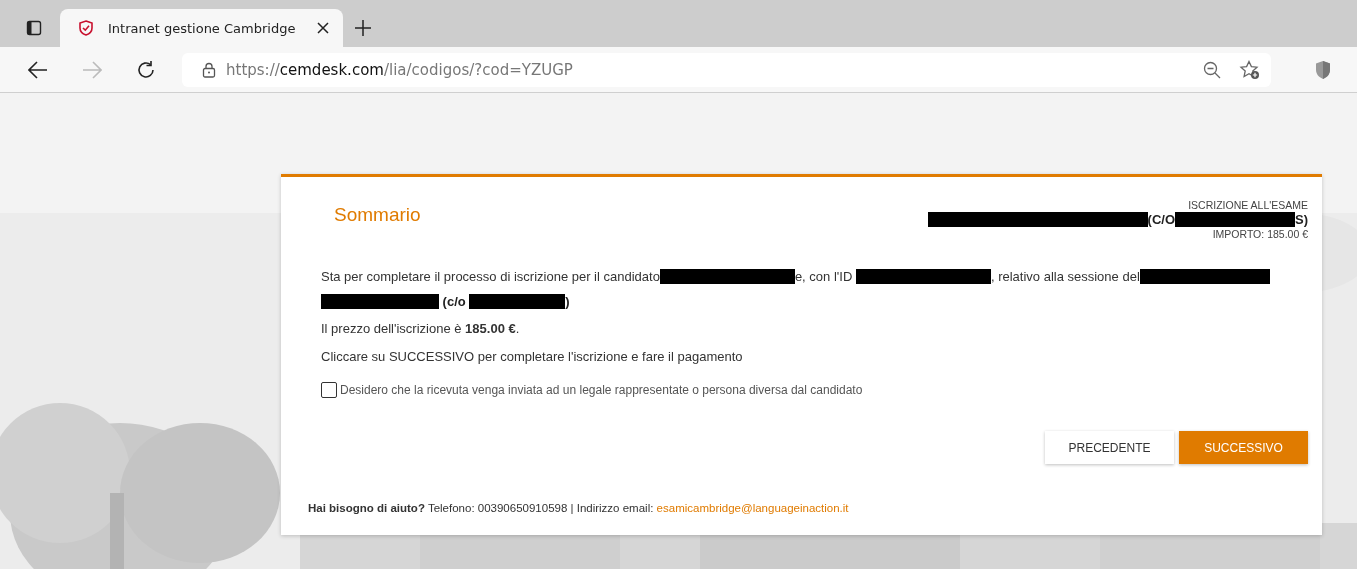 This screenshot has width=1357, height=569. I want to click on back-button: PRECEDENTE, so click(1109, 447).